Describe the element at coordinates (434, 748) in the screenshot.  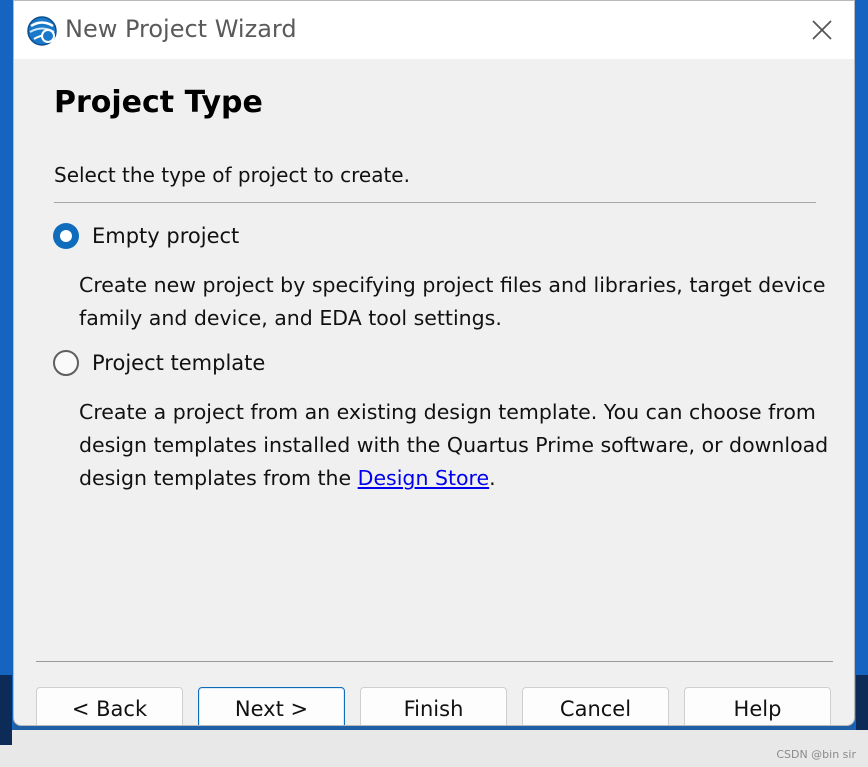
I see `background-desktop-bottom` at that location.